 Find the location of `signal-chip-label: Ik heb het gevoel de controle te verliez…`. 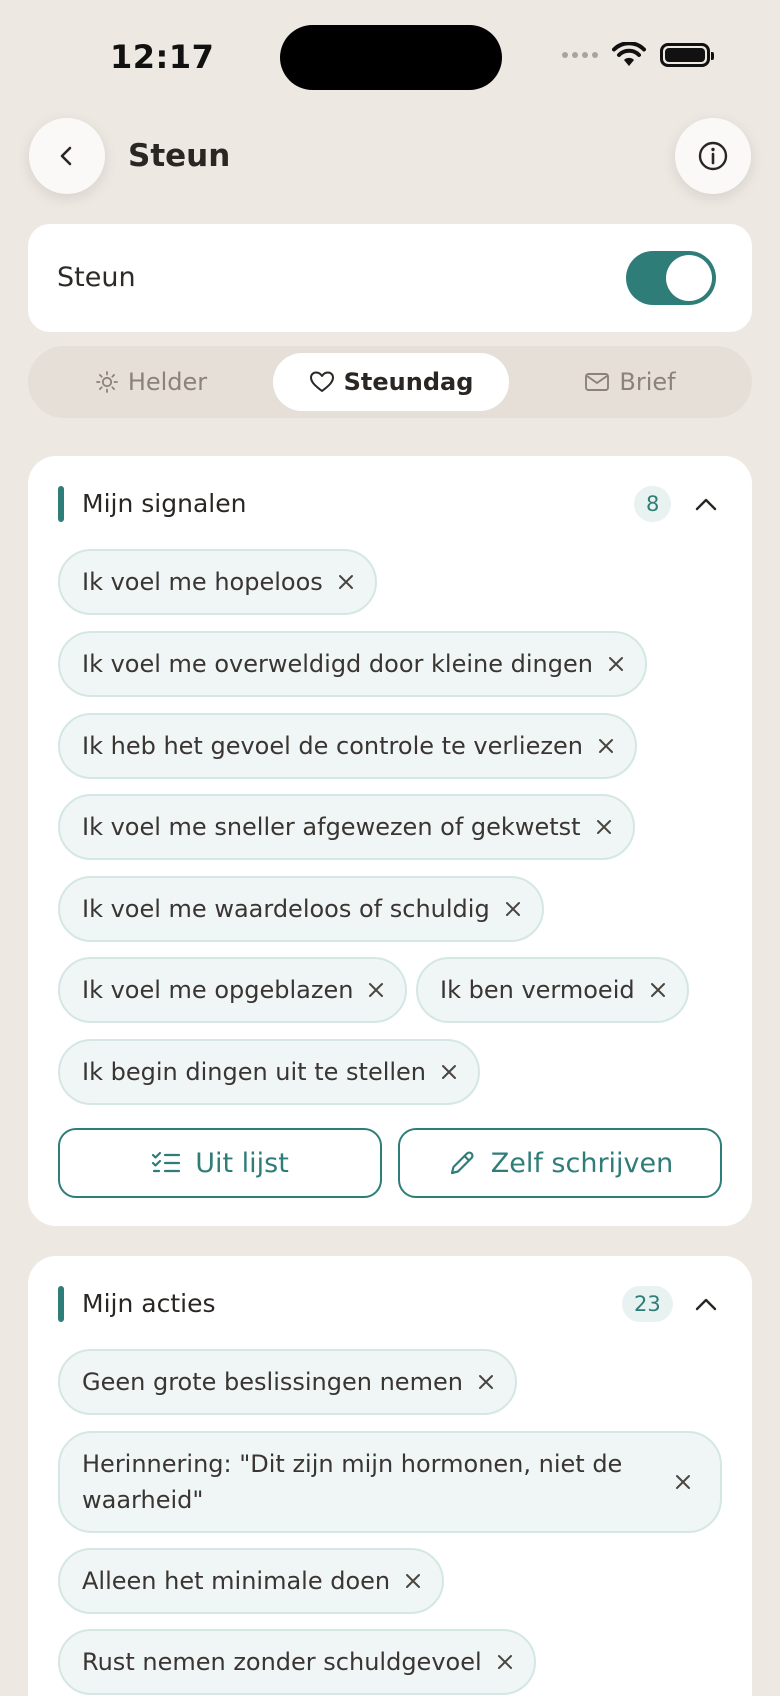

signal-chip-label: Ik heb het gevoel de controle te verliez… is located at coordinates (332, 746).